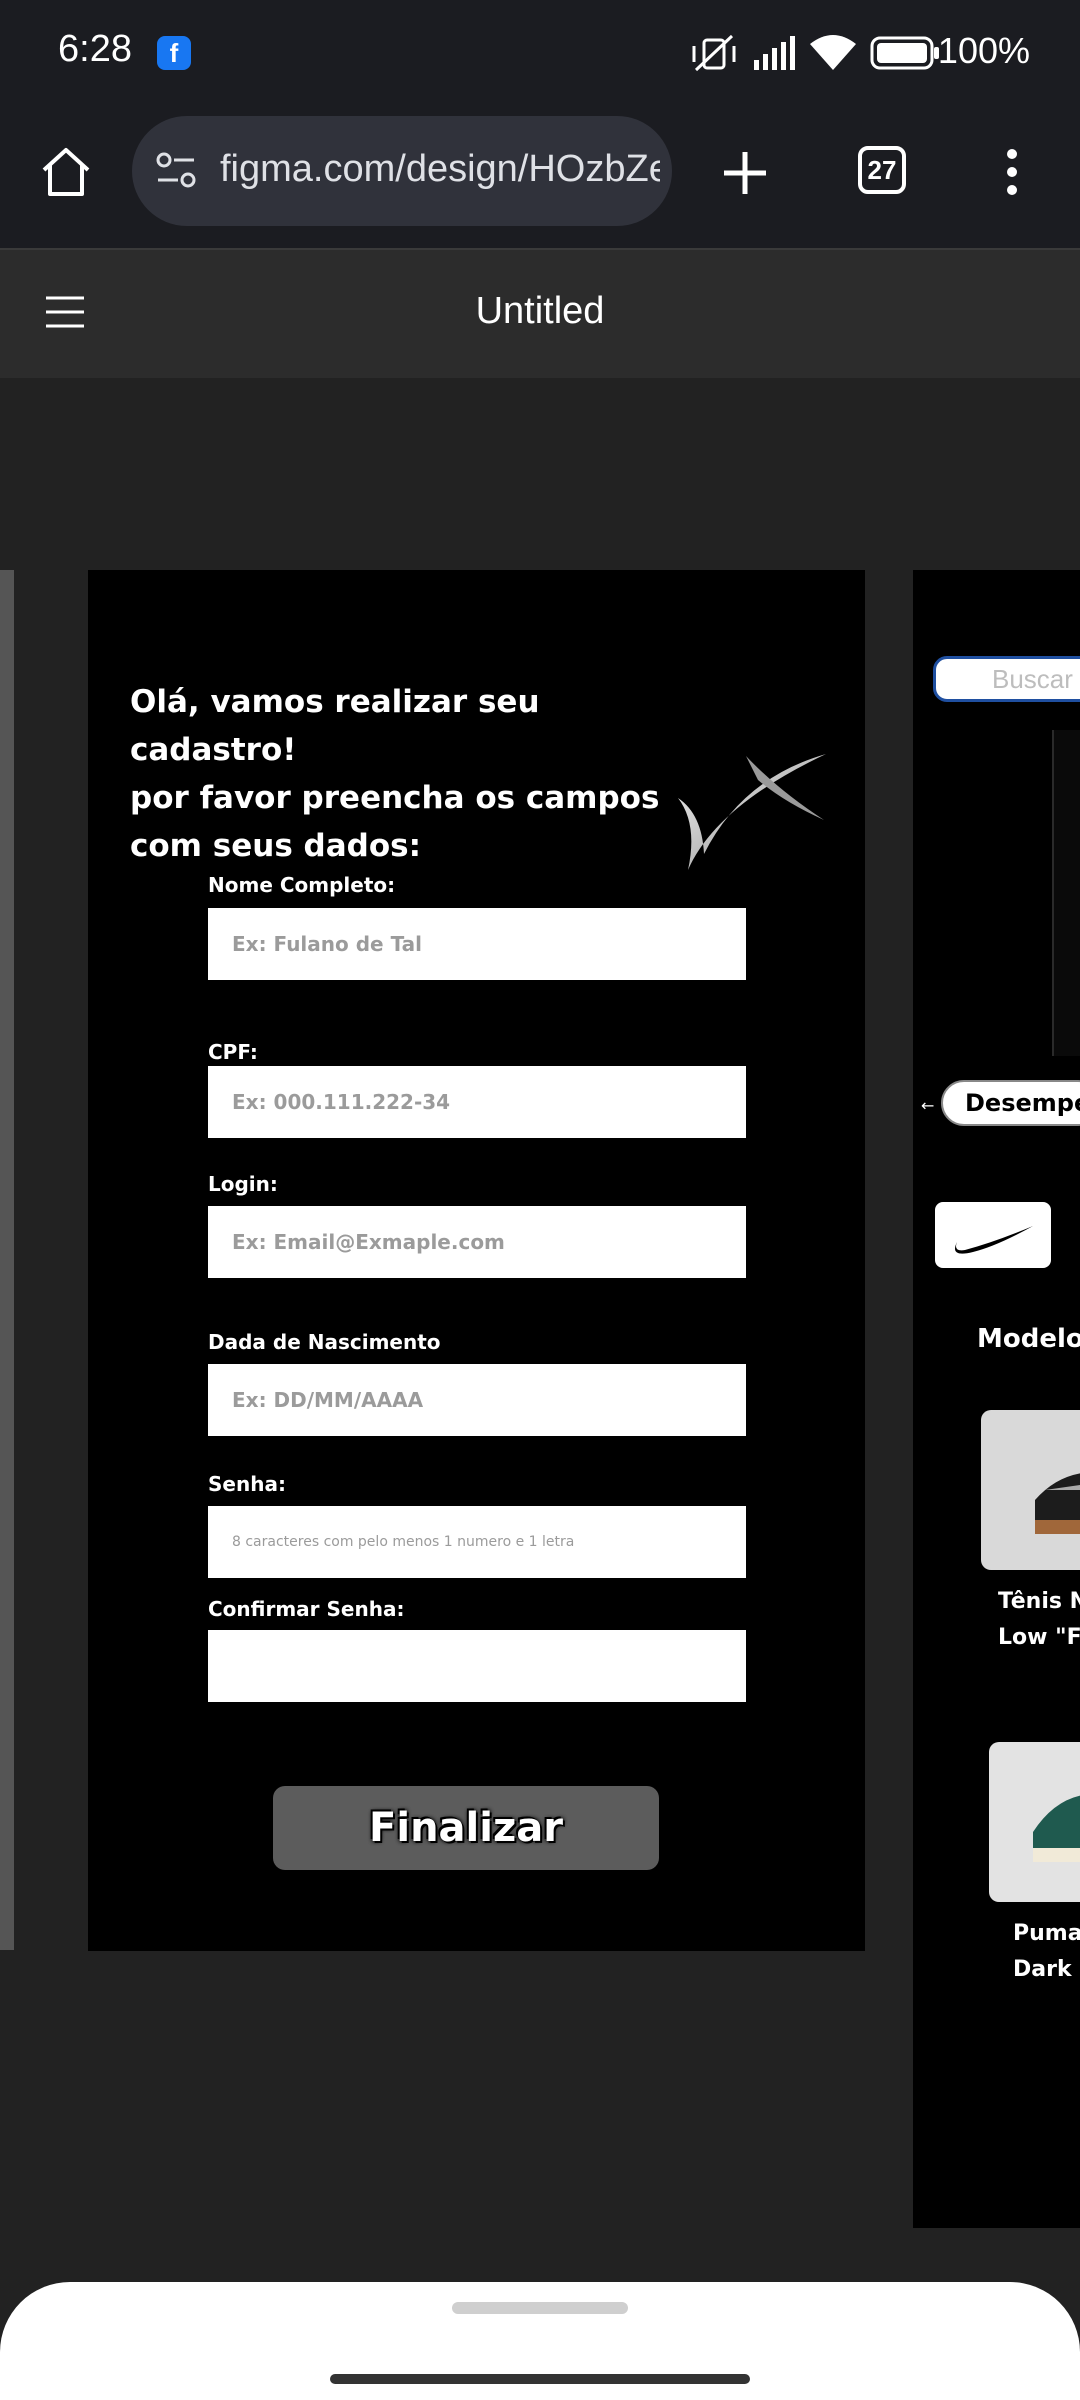 Image resolution: width=1080 pixels, height=2400 pixels. What do you see at coordinates (477, 1242) in the screenshot?
I see `login-input` at bounding box center [477, 1242].